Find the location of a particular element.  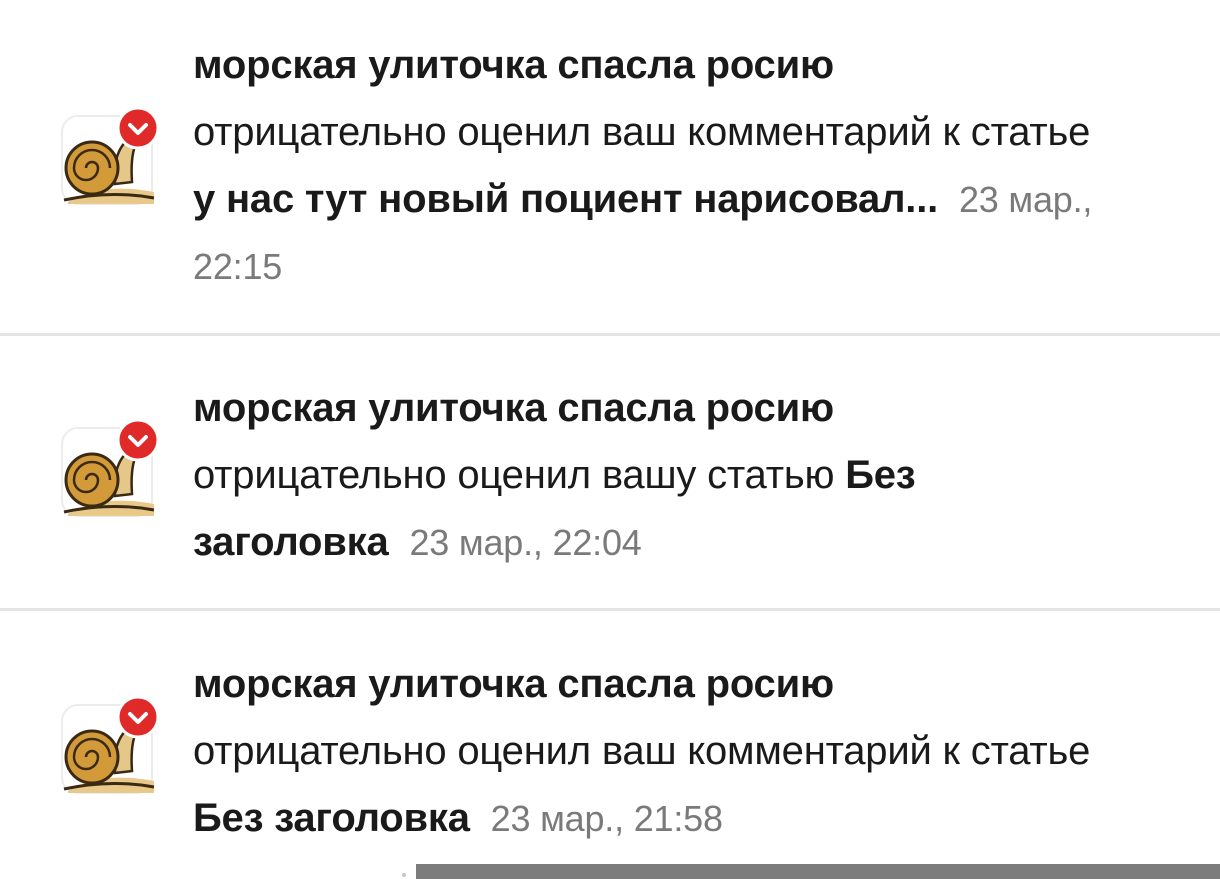

timestamp: 23 мар., 21:58 is located at coordinates (606, 818).